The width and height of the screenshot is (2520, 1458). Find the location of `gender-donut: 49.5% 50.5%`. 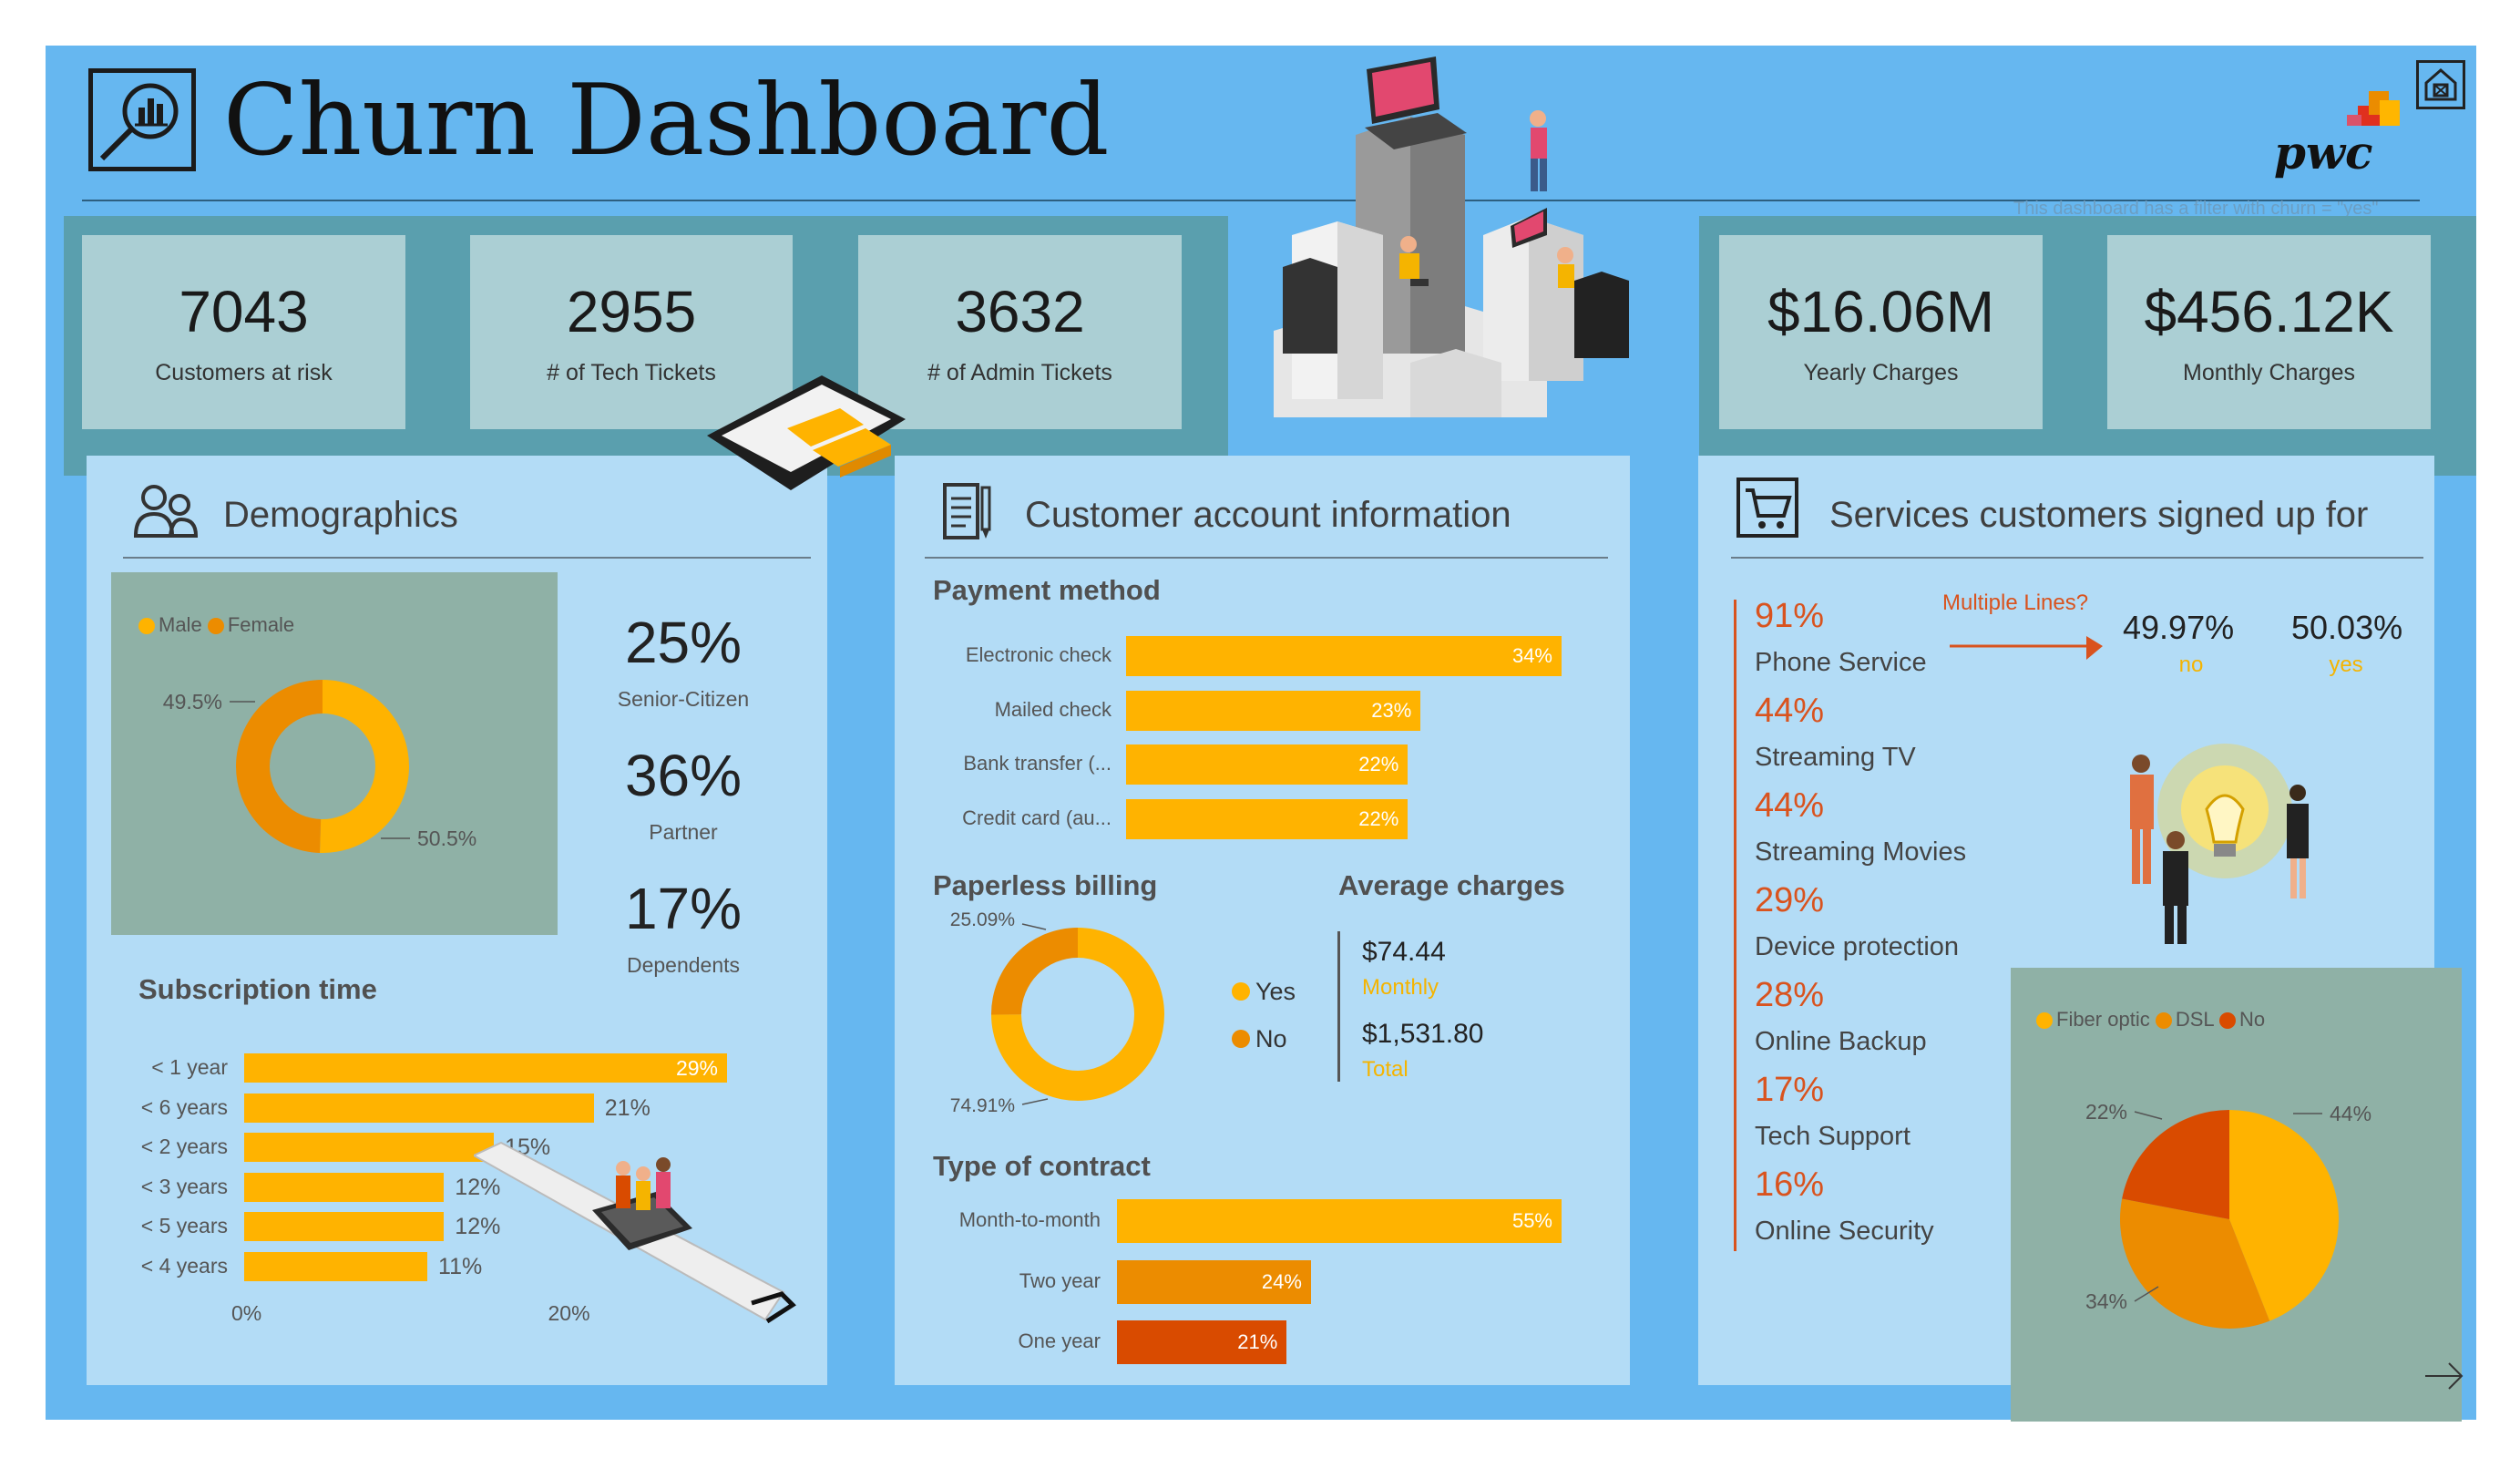

gender-donut: 49.5% 50.5% is located at coordinates (320, 766).